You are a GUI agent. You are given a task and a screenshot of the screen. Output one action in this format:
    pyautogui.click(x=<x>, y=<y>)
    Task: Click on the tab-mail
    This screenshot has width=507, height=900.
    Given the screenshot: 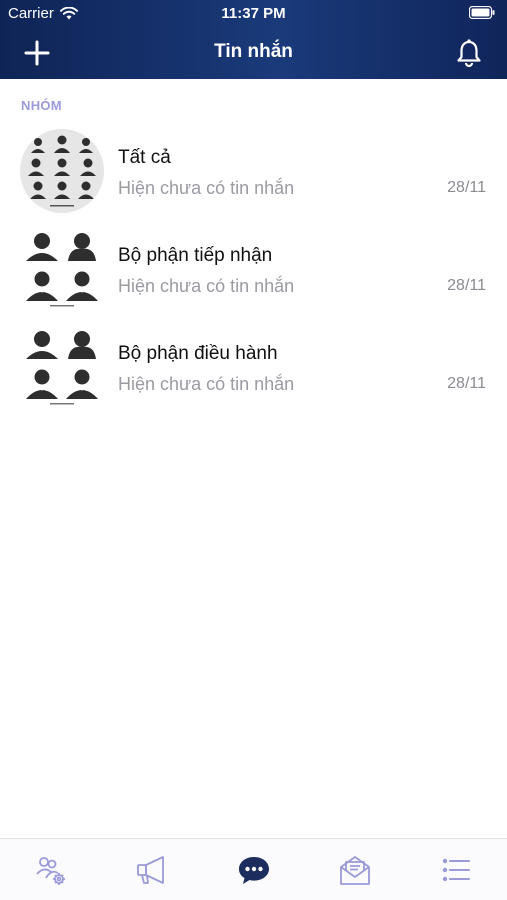 What is the action you would take?
    pyautogui.click(x=354, y=869)
    